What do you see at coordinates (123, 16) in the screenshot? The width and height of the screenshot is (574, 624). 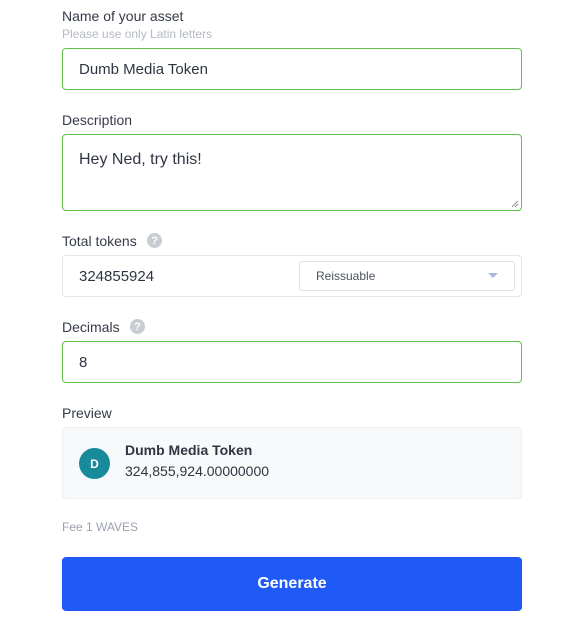 I see `asset-name-label: Name of your asset` at bounding box center [123, 16].